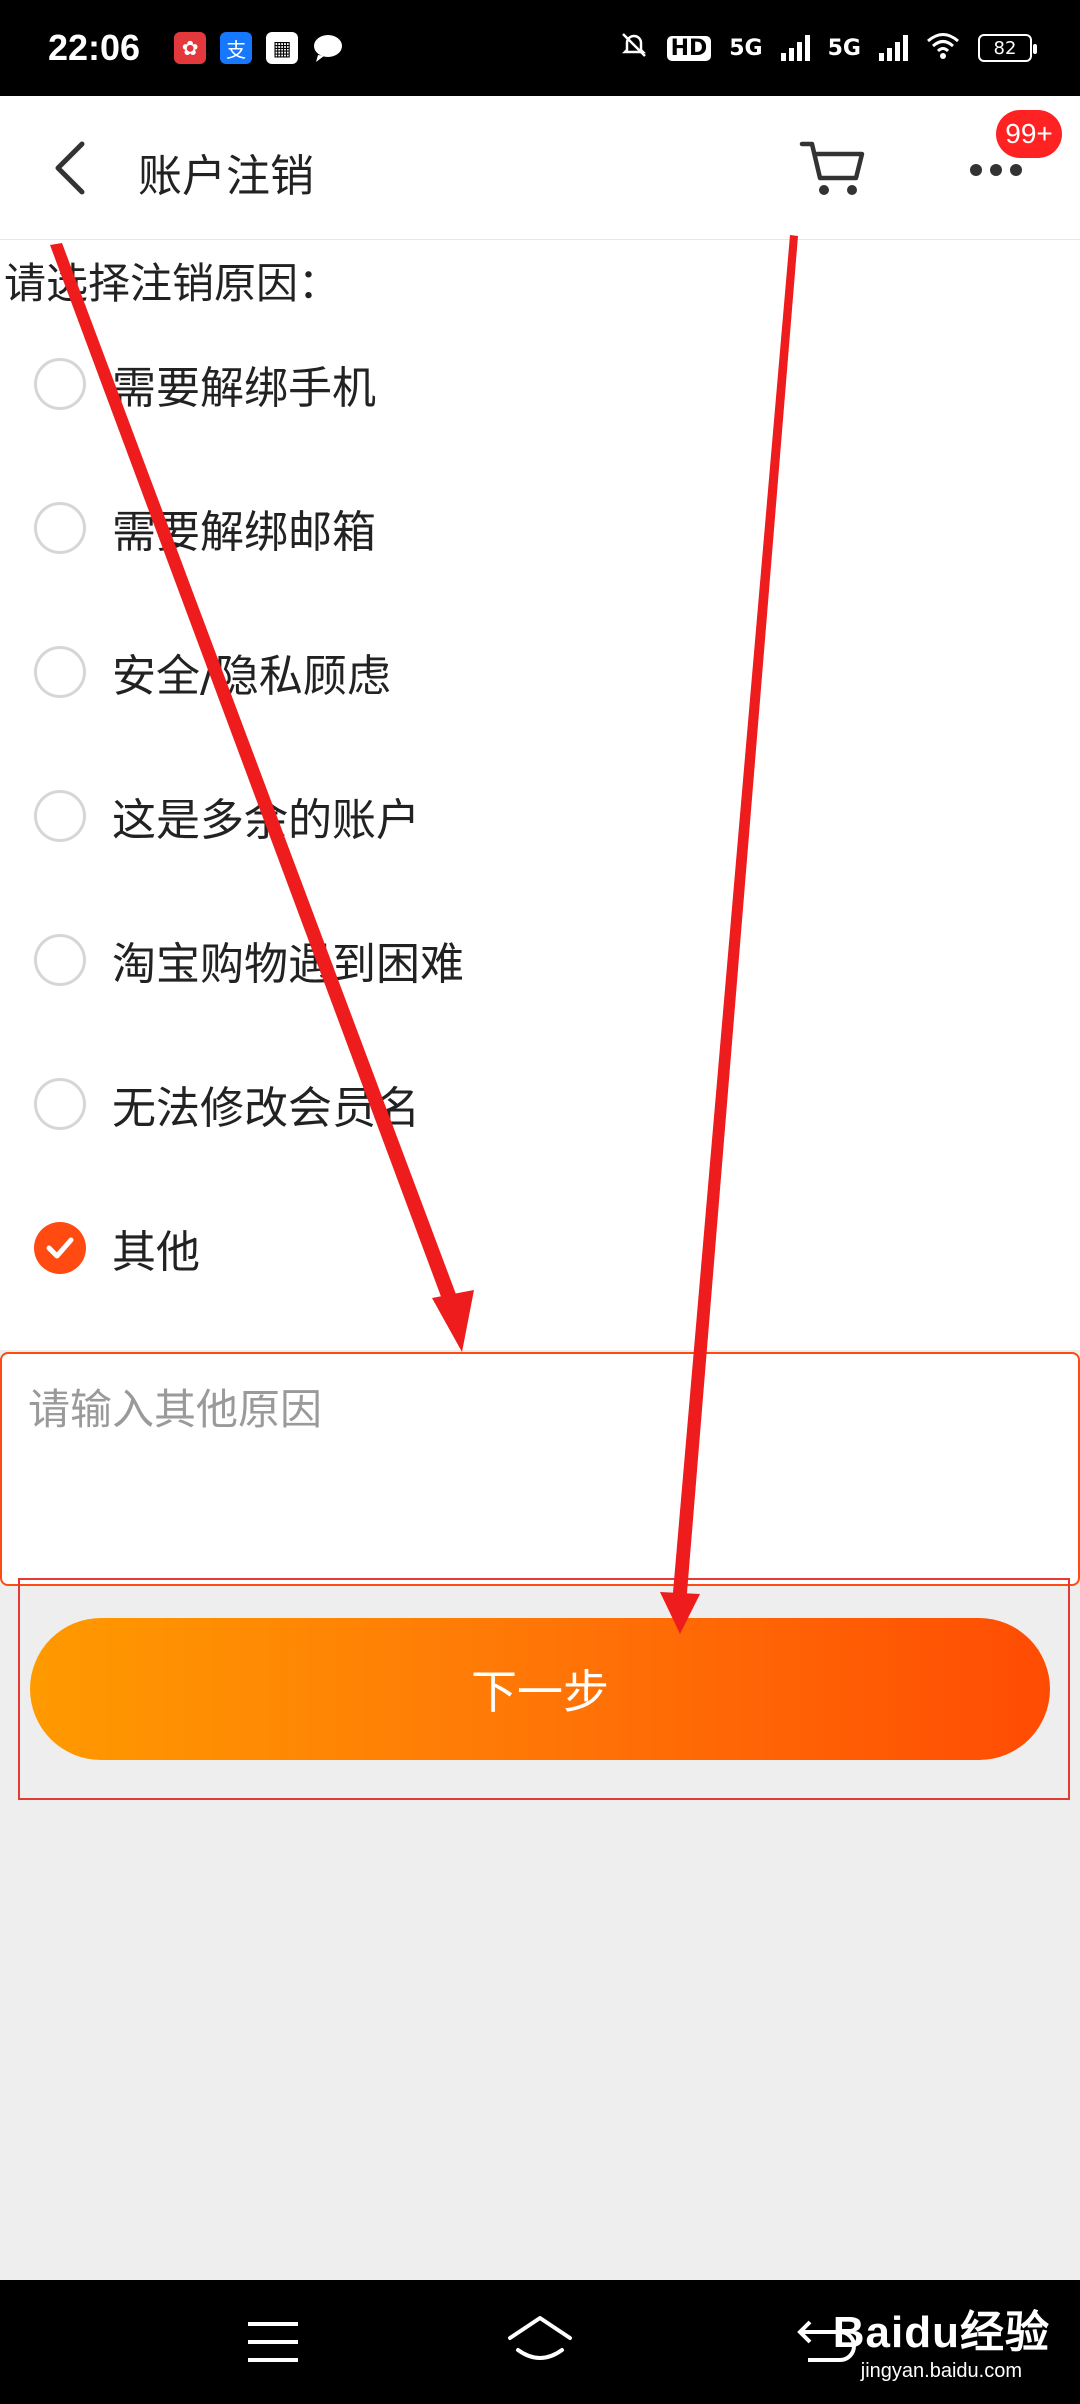 Image resolution: width=1080 pixels, height=2404 pixels. I want to click on menu-button, so click(275, 2342).